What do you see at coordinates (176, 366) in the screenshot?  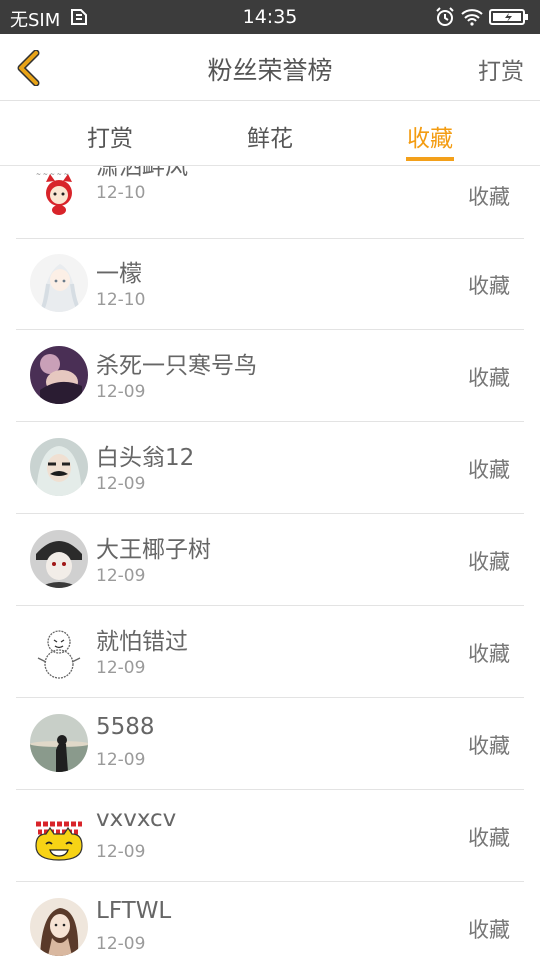 I see `fan-name: 杀死一只寒号鸟` at bounding box center [176, 366].